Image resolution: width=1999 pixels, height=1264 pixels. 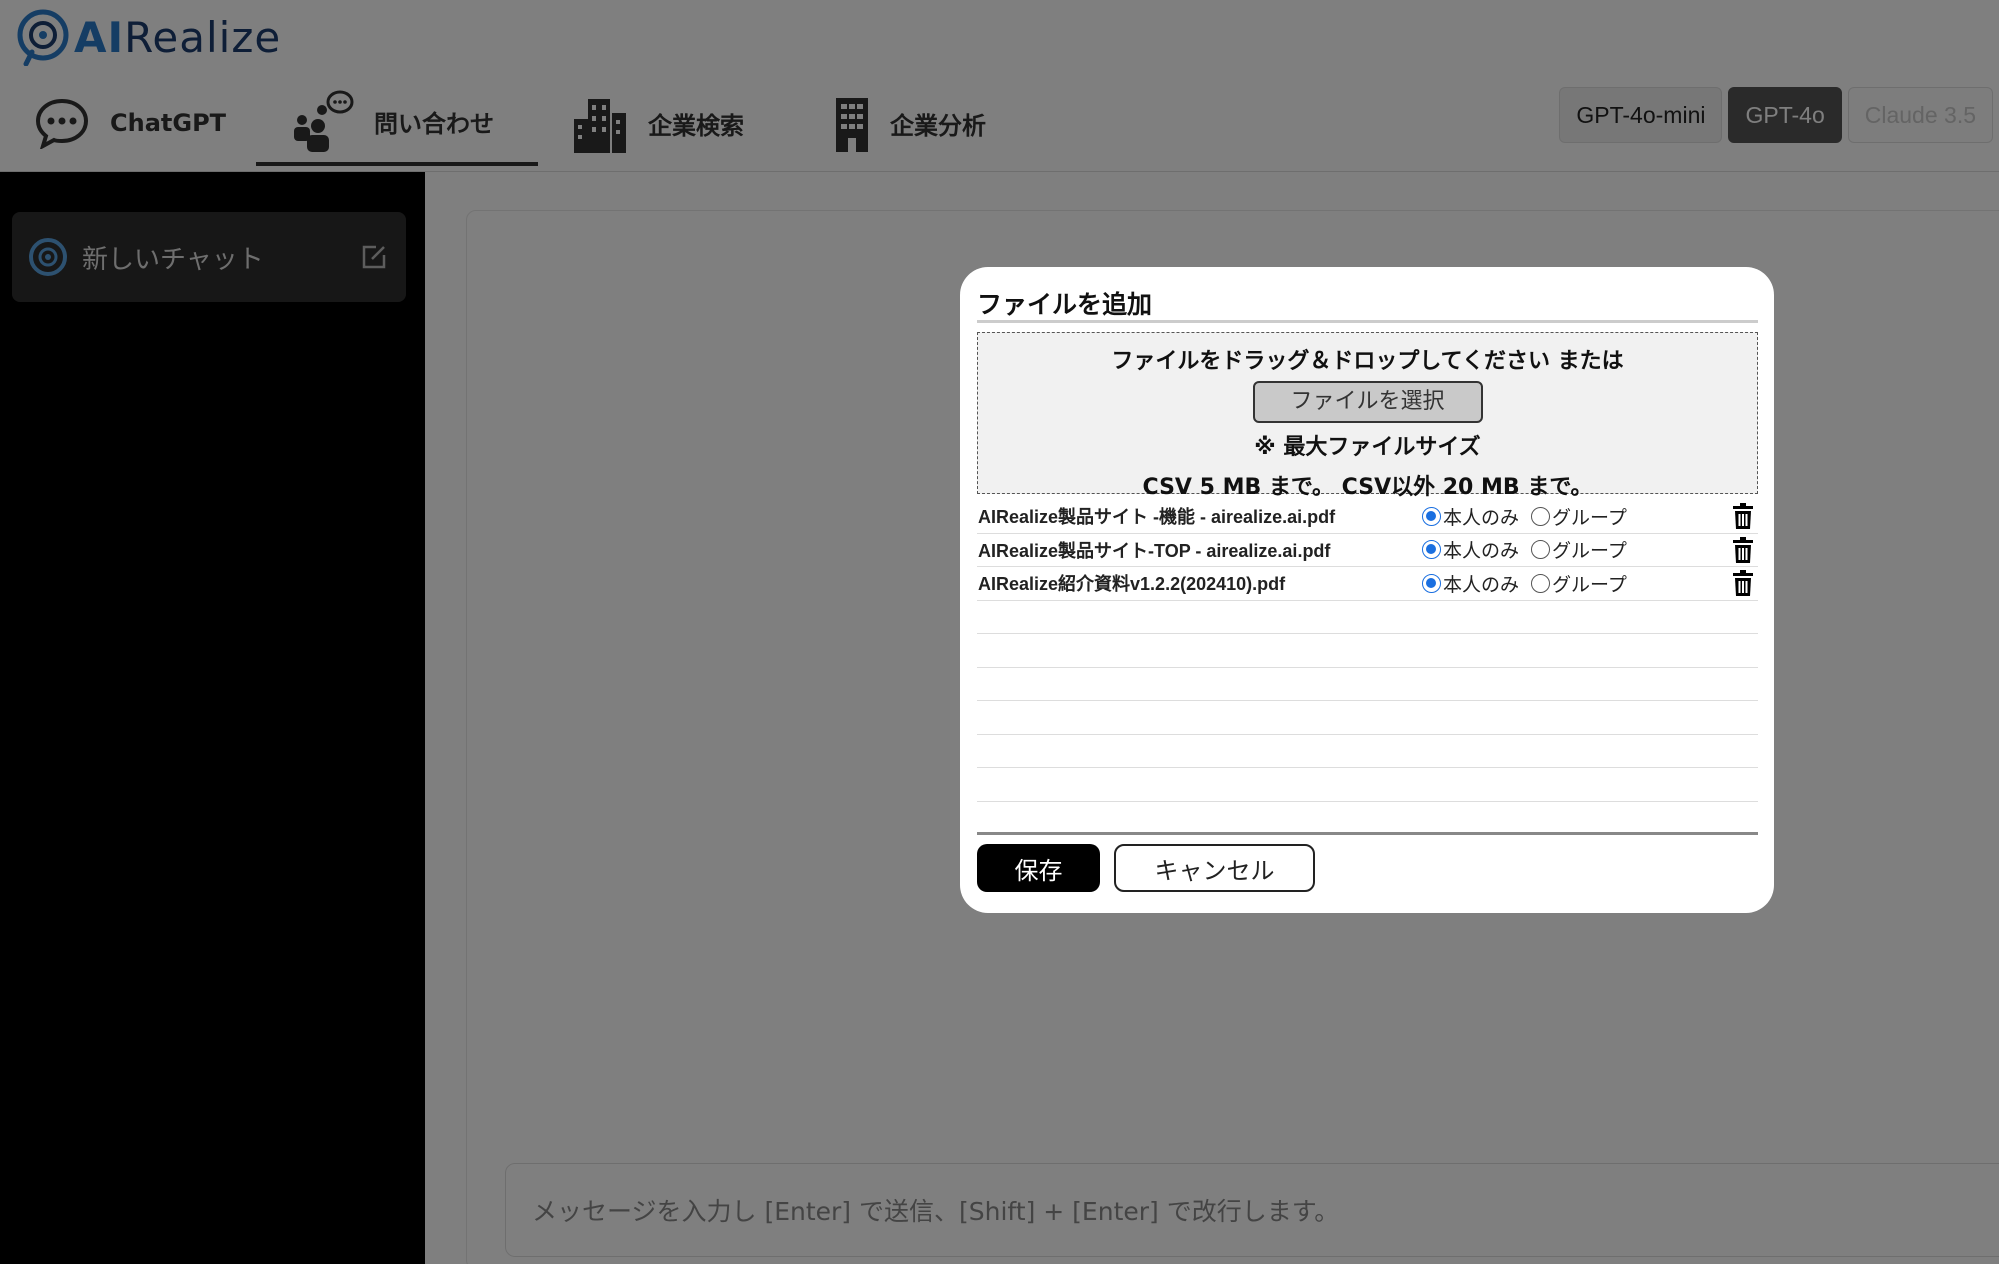 What do you see at coordinates (1367, 303) in the screenshot?
I see `dialog-title: ファイルを追加` at bounding box center [1367, 303].